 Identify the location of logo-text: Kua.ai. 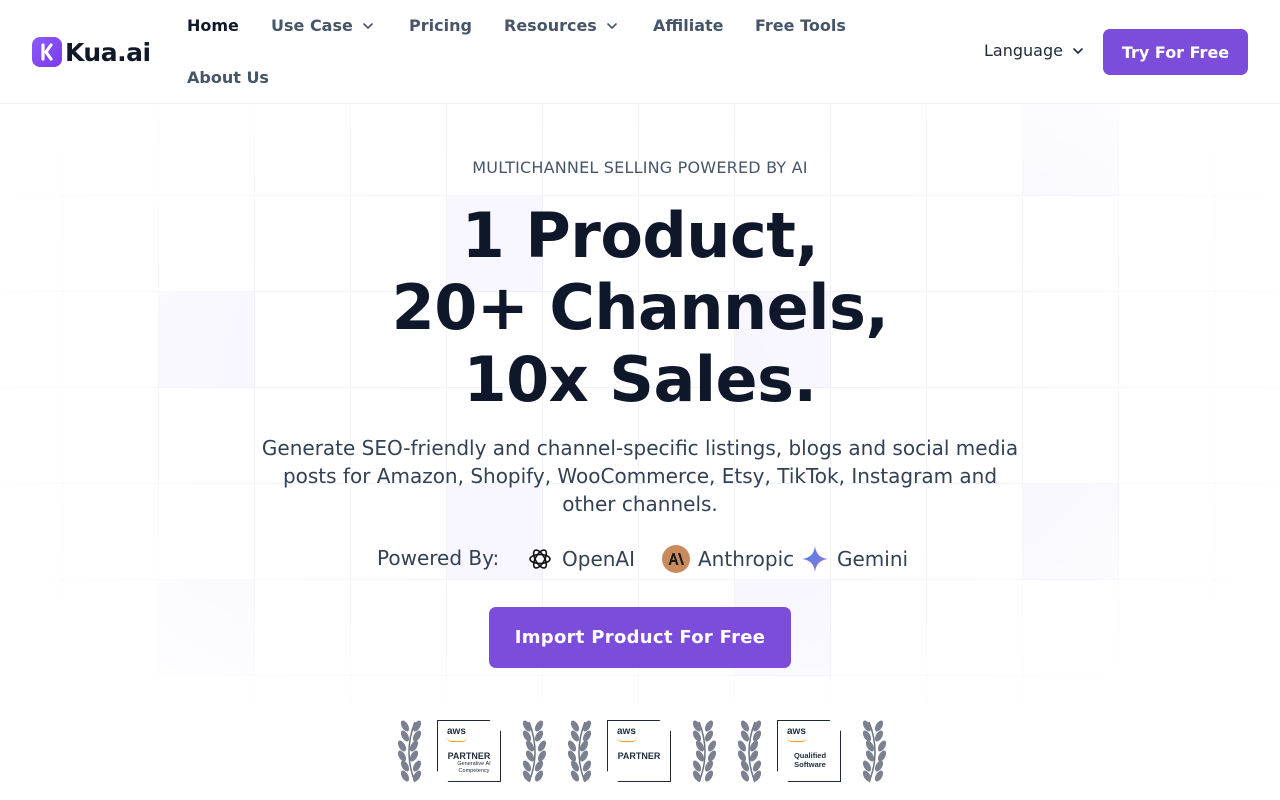
(108, 52).